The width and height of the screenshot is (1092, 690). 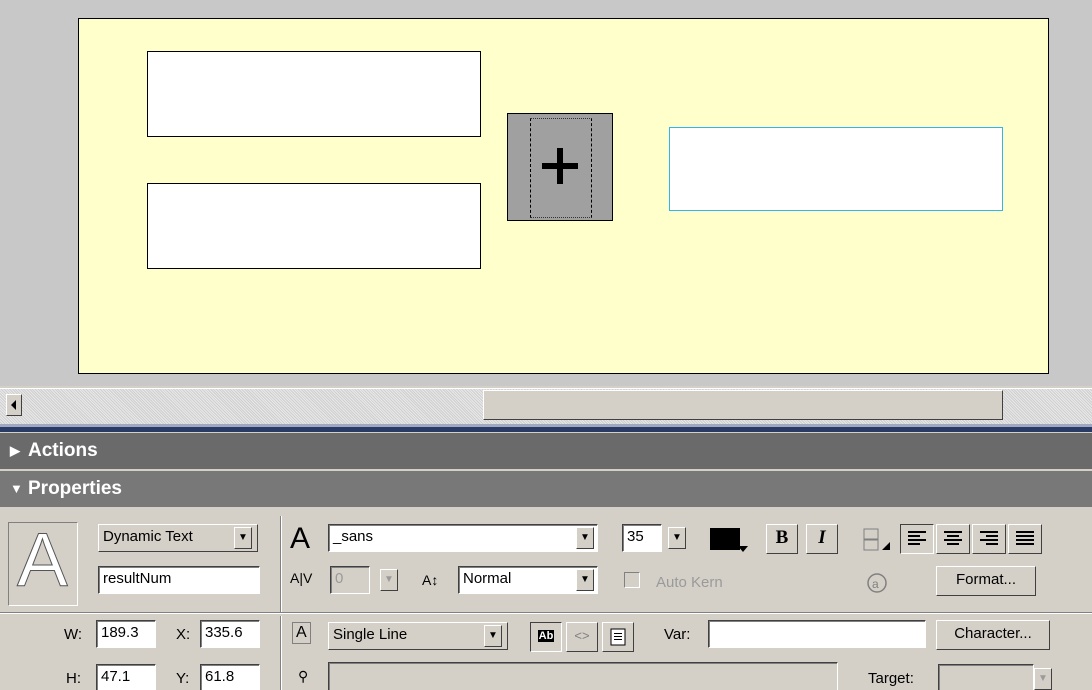 I want to click on vertical-separator, so click(x=281, y=564).